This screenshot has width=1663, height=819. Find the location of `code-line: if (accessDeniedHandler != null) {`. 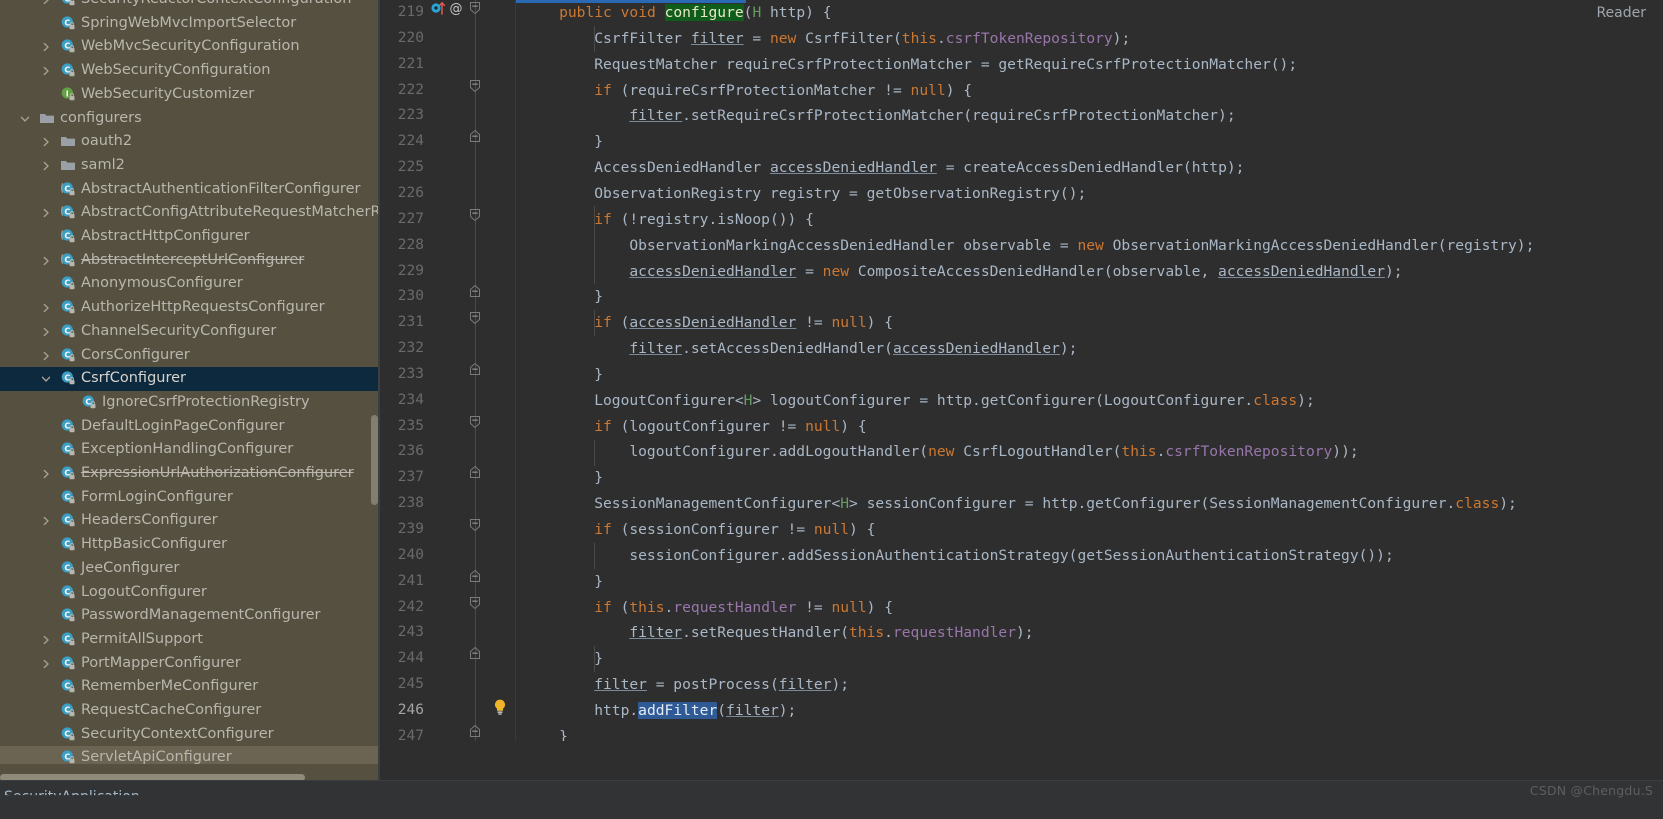

code-line: if (accessDeniedHandler != null) { is located at coordinates (743, 323).